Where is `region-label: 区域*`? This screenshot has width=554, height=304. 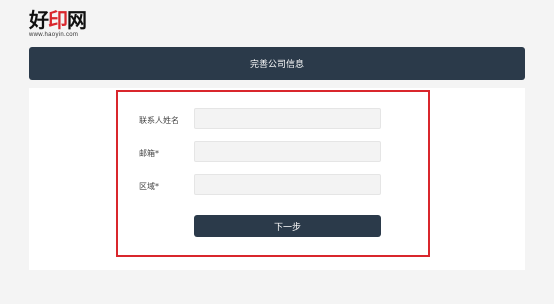
region-label: 区域* is located at coordinates (149, 186).